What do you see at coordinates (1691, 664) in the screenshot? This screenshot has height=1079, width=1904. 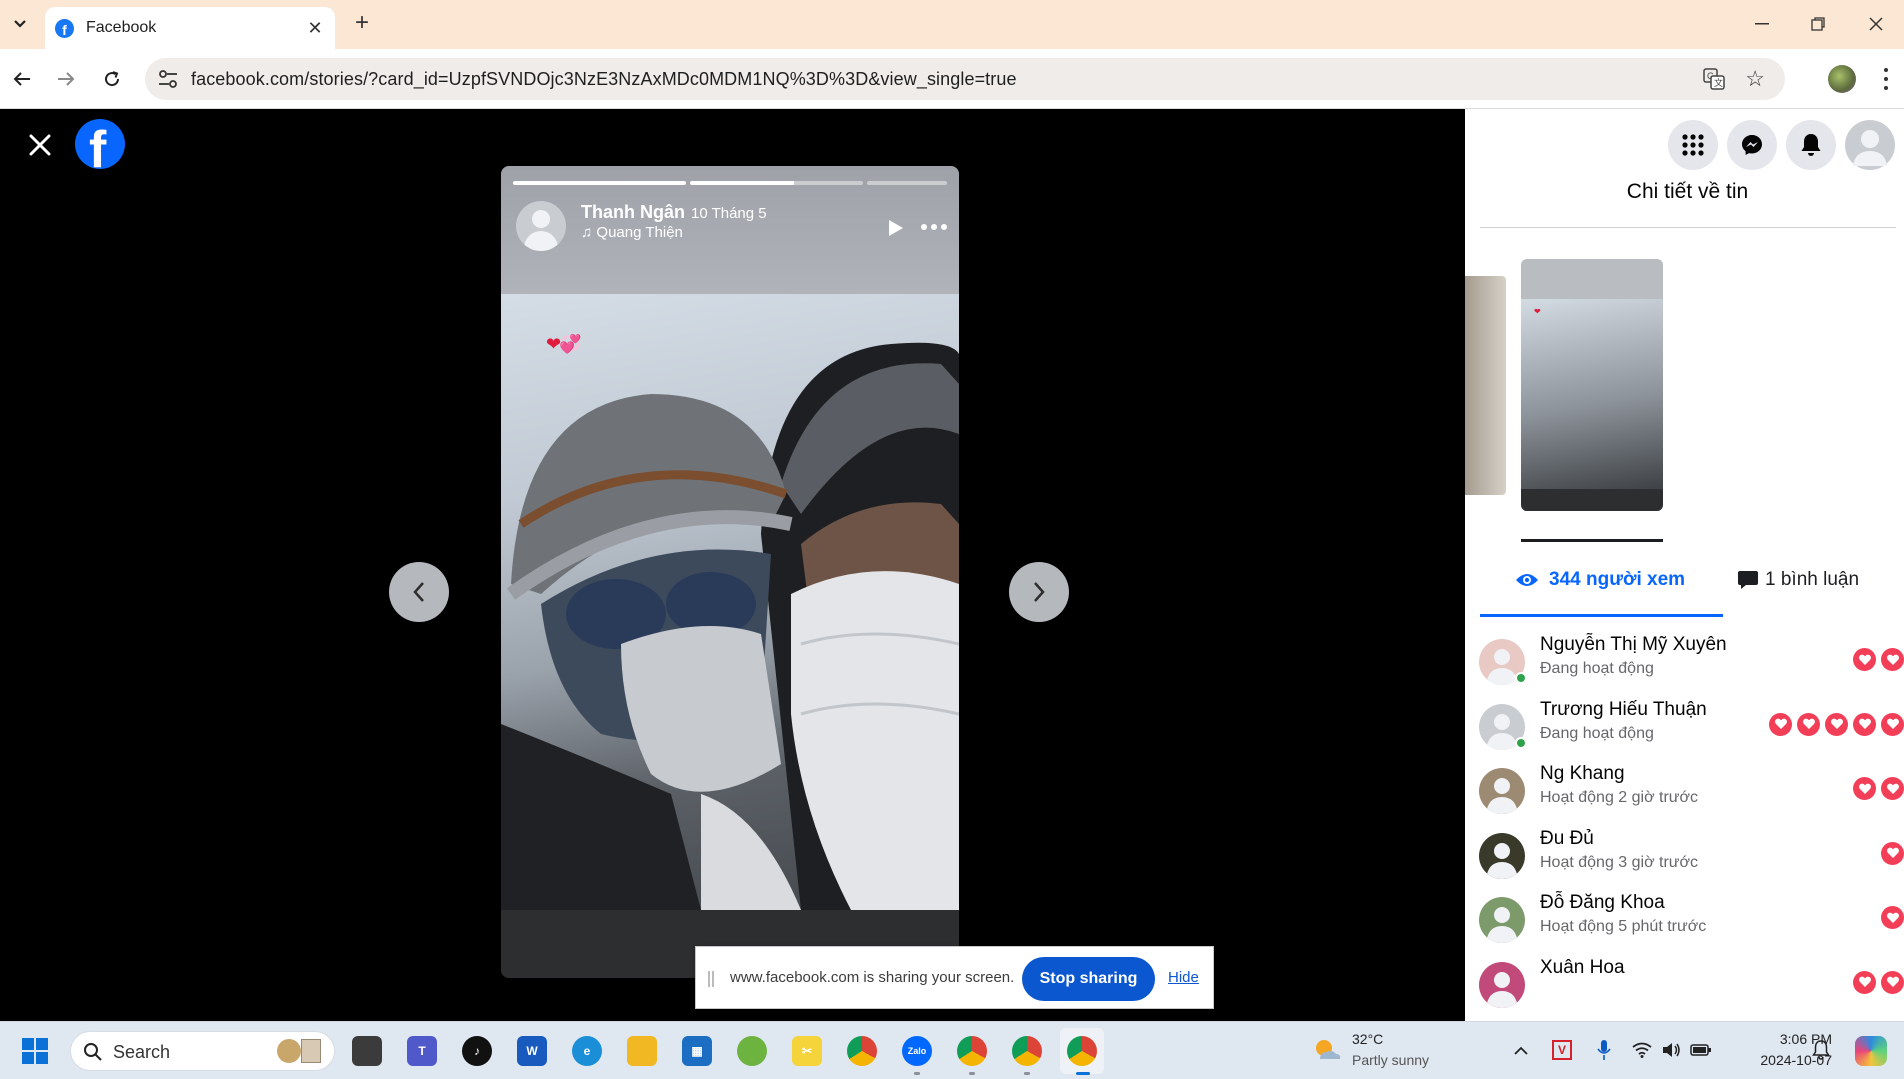 I see `viewer-row: Nguyễn Thị Mỹ Xuyên Đang hoạt động` at bounding box center [1691, 664].